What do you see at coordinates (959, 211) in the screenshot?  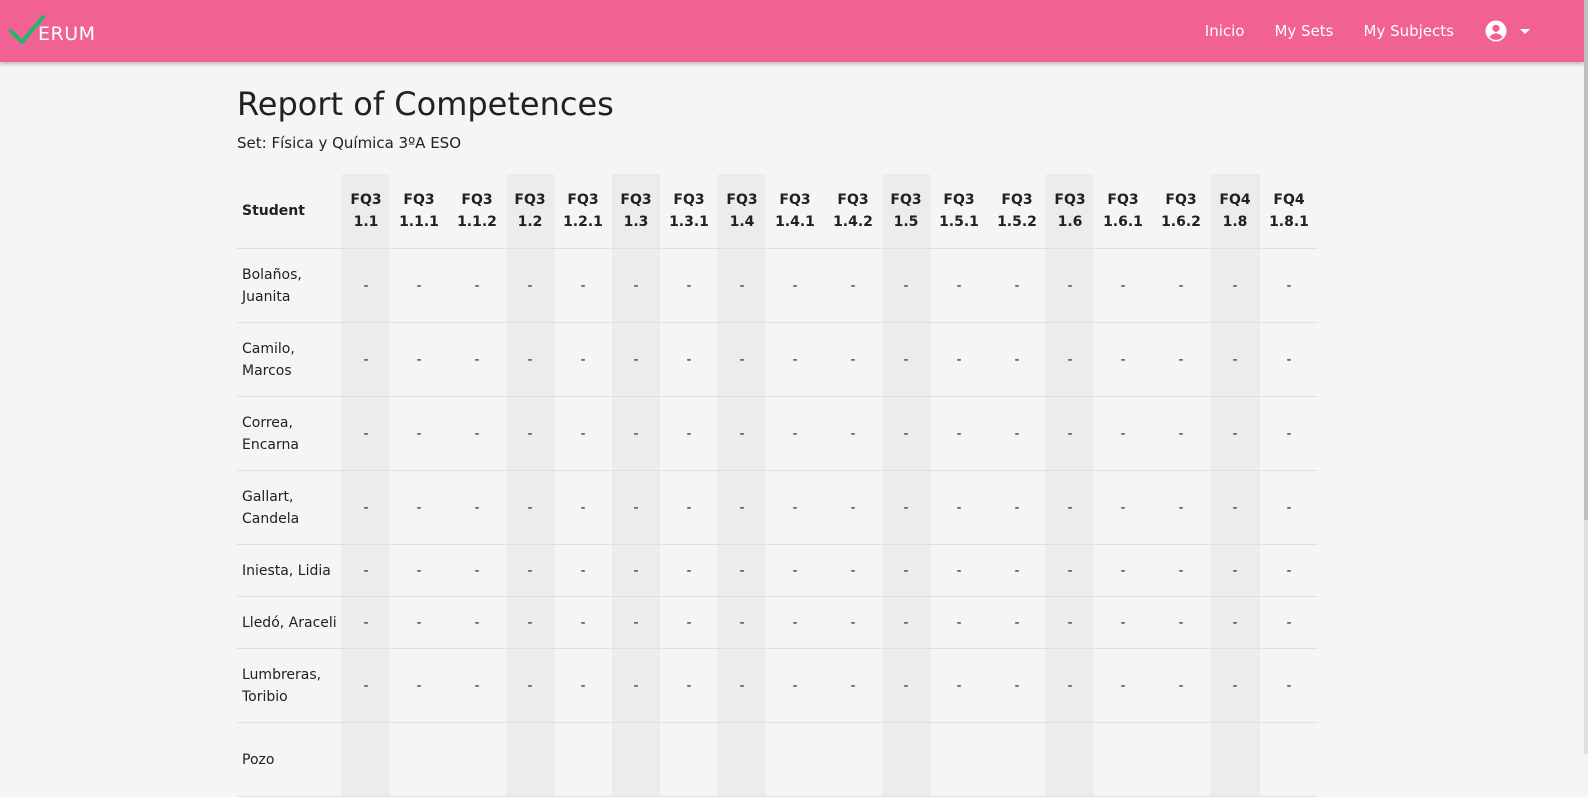 I see `competence-column-header: FQ3 1.5.1` at bounding box center [959, 211].